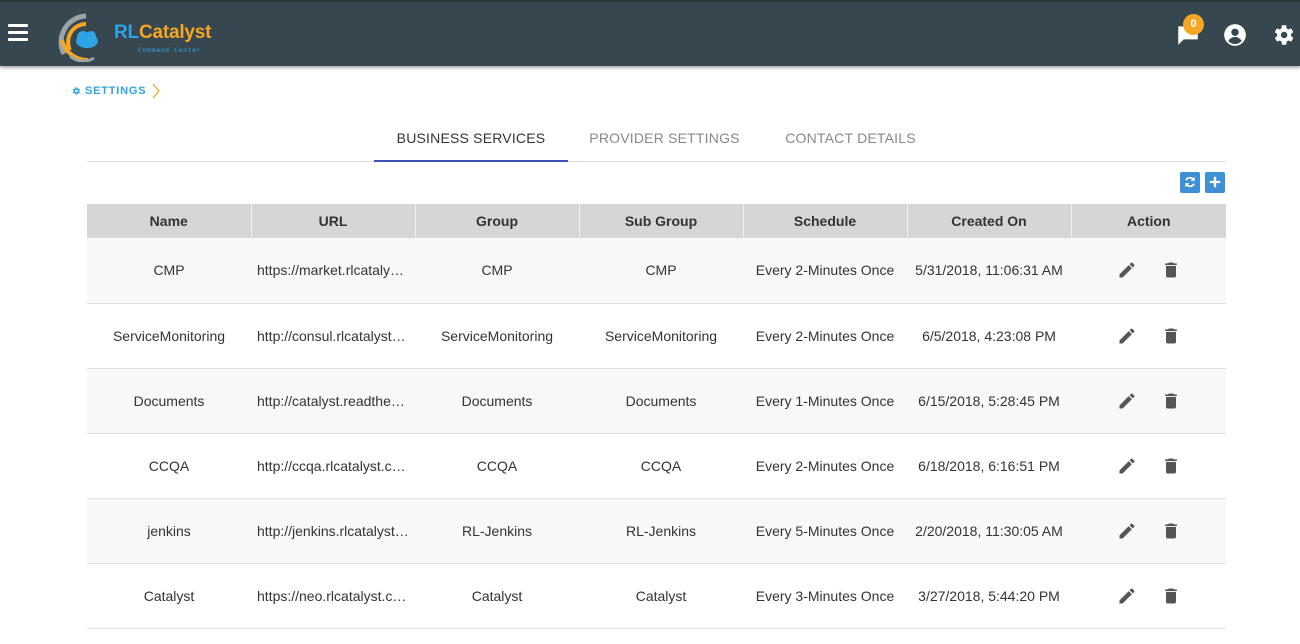  Describe the element at coordinates (1148, 221) in the screenshot. I see `column-header-action: Action` at that location.